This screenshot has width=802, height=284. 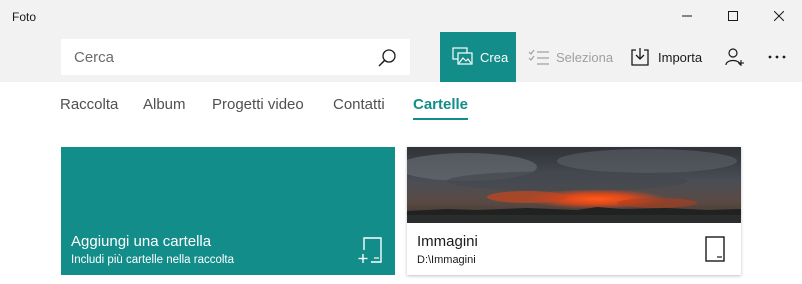 I want to click on search-input, so click(x=212, y=57).